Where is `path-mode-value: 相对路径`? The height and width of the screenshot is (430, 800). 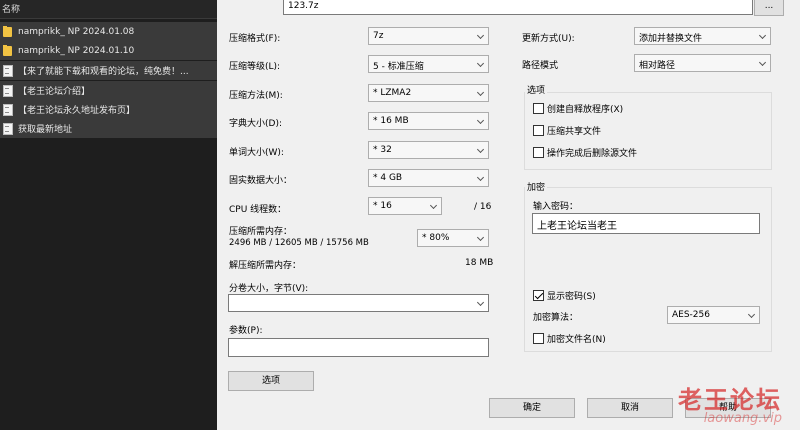 path-mode-value: 相对路径 is located at coordinates (657, 66).